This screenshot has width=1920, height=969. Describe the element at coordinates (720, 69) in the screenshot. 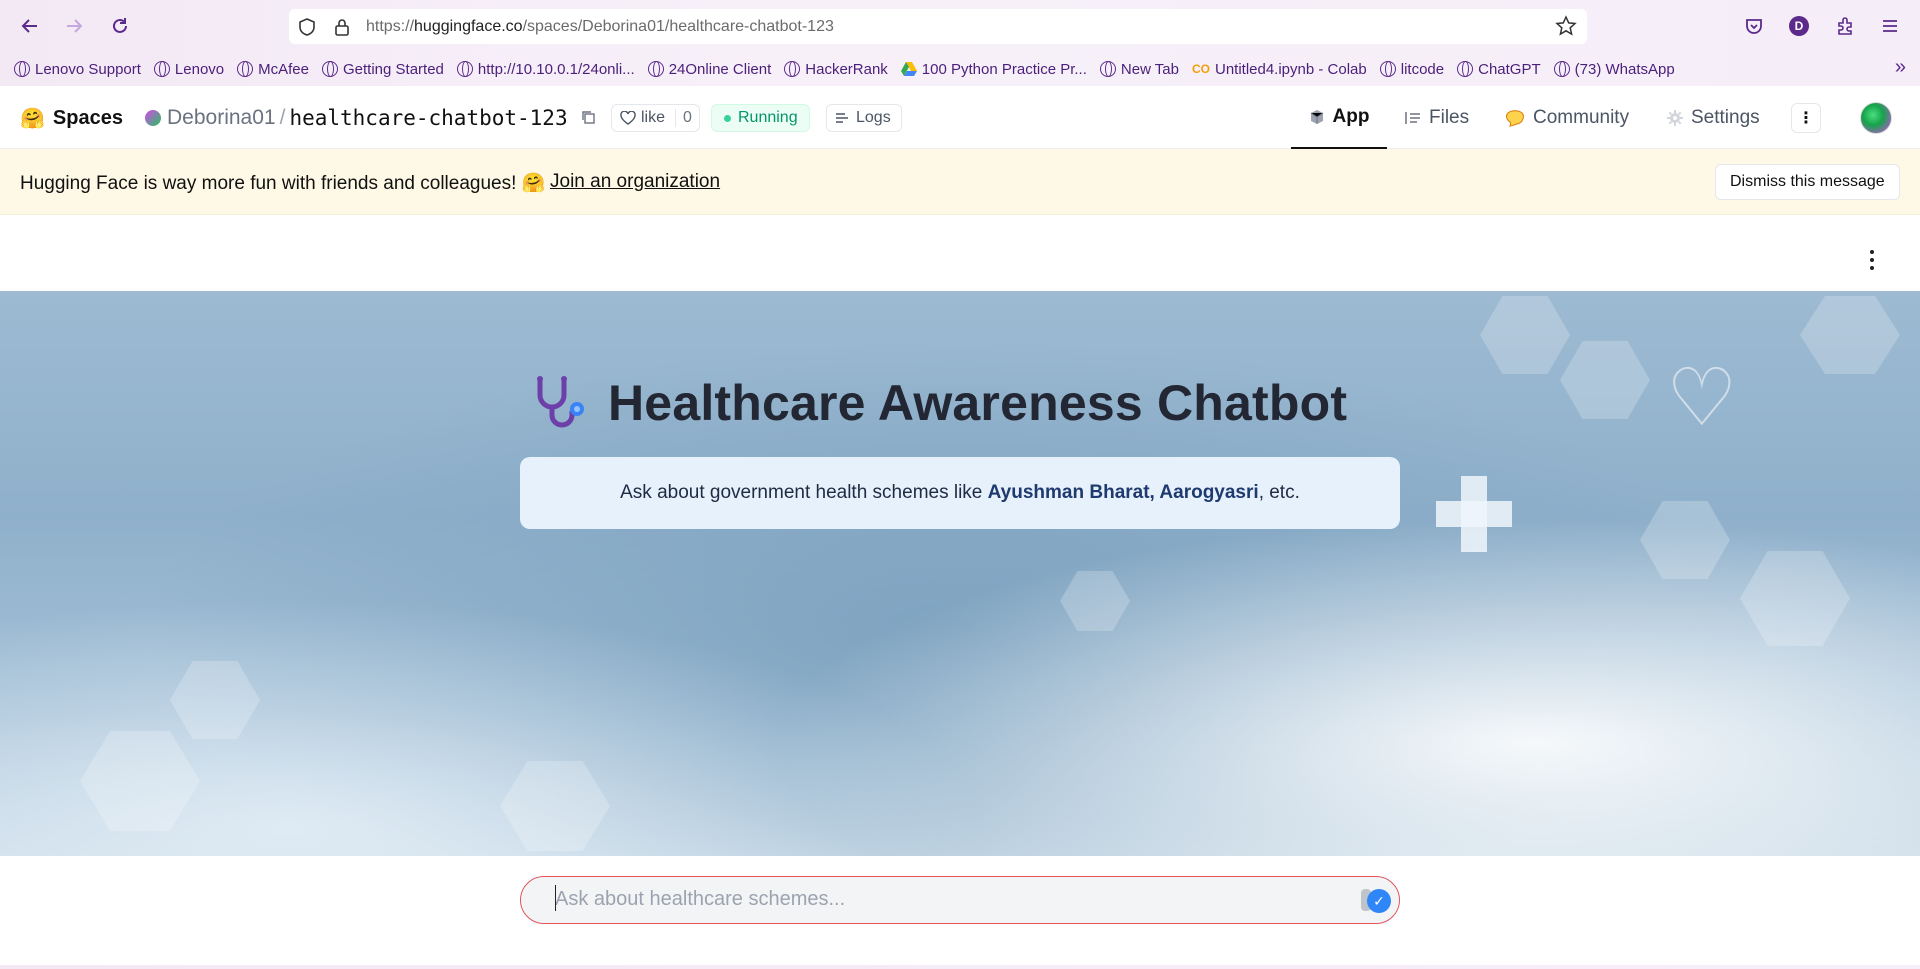

I see `bookmark-label: 24Online Client` at that location.